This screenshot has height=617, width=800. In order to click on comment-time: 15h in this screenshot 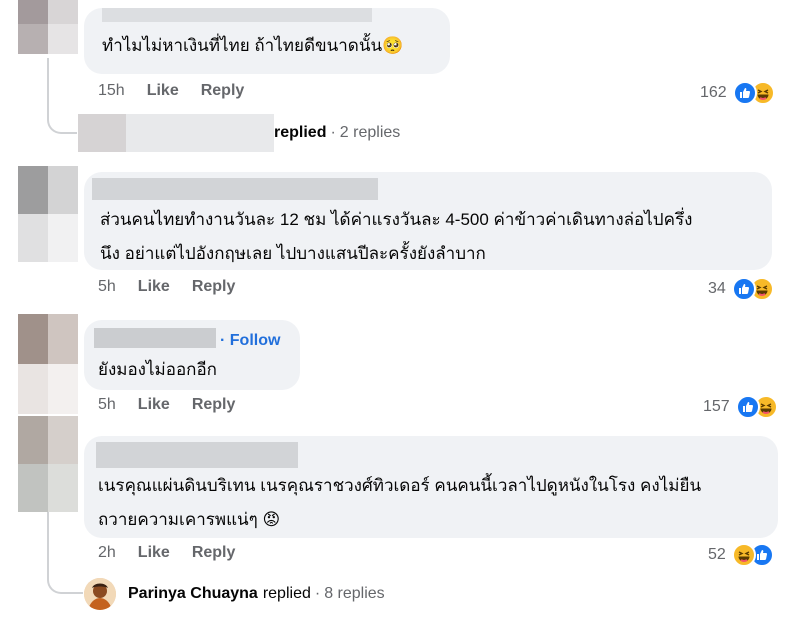, I will do `click(111, 91)`.